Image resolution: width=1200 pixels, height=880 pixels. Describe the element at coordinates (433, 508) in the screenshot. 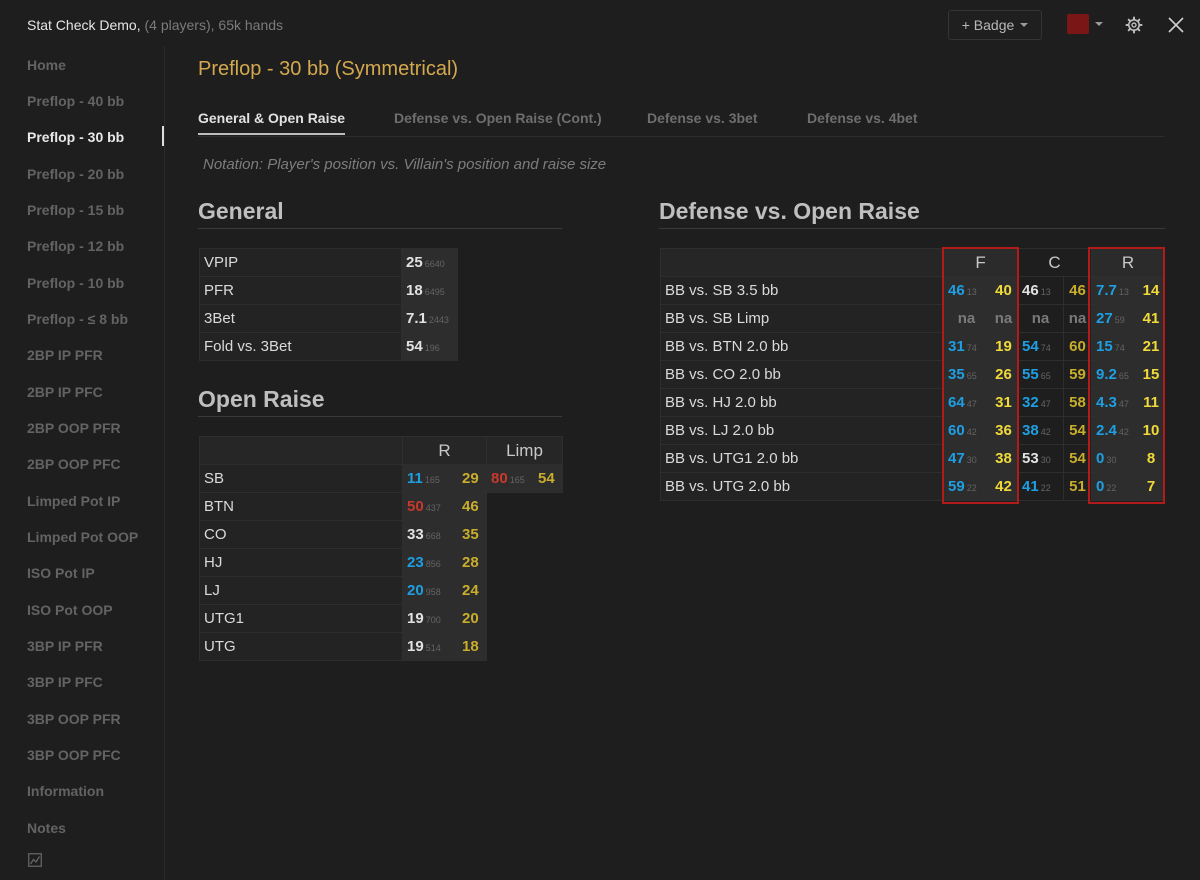

I see `sample-size: 437` at that location.